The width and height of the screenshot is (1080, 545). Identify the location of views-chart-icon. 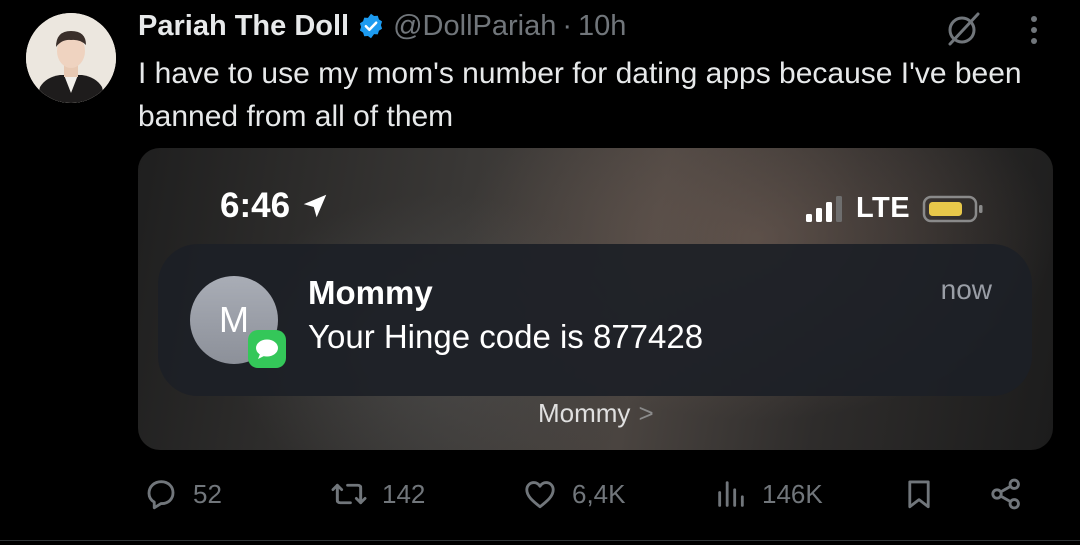
(731, 494).